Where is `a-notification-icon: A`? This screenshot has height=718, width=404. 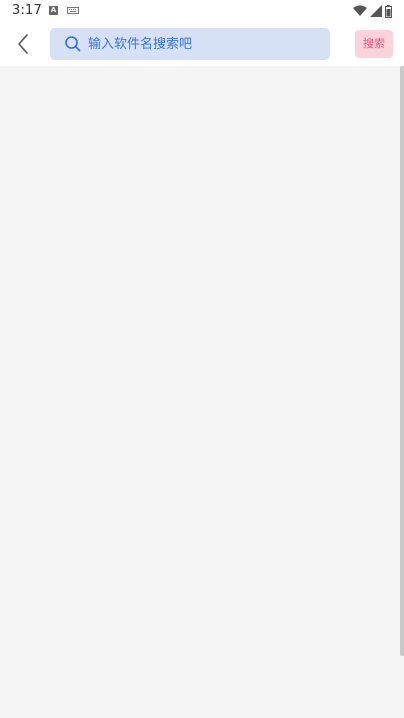 a-notification-icon: A is located at coordinates (53, 10).